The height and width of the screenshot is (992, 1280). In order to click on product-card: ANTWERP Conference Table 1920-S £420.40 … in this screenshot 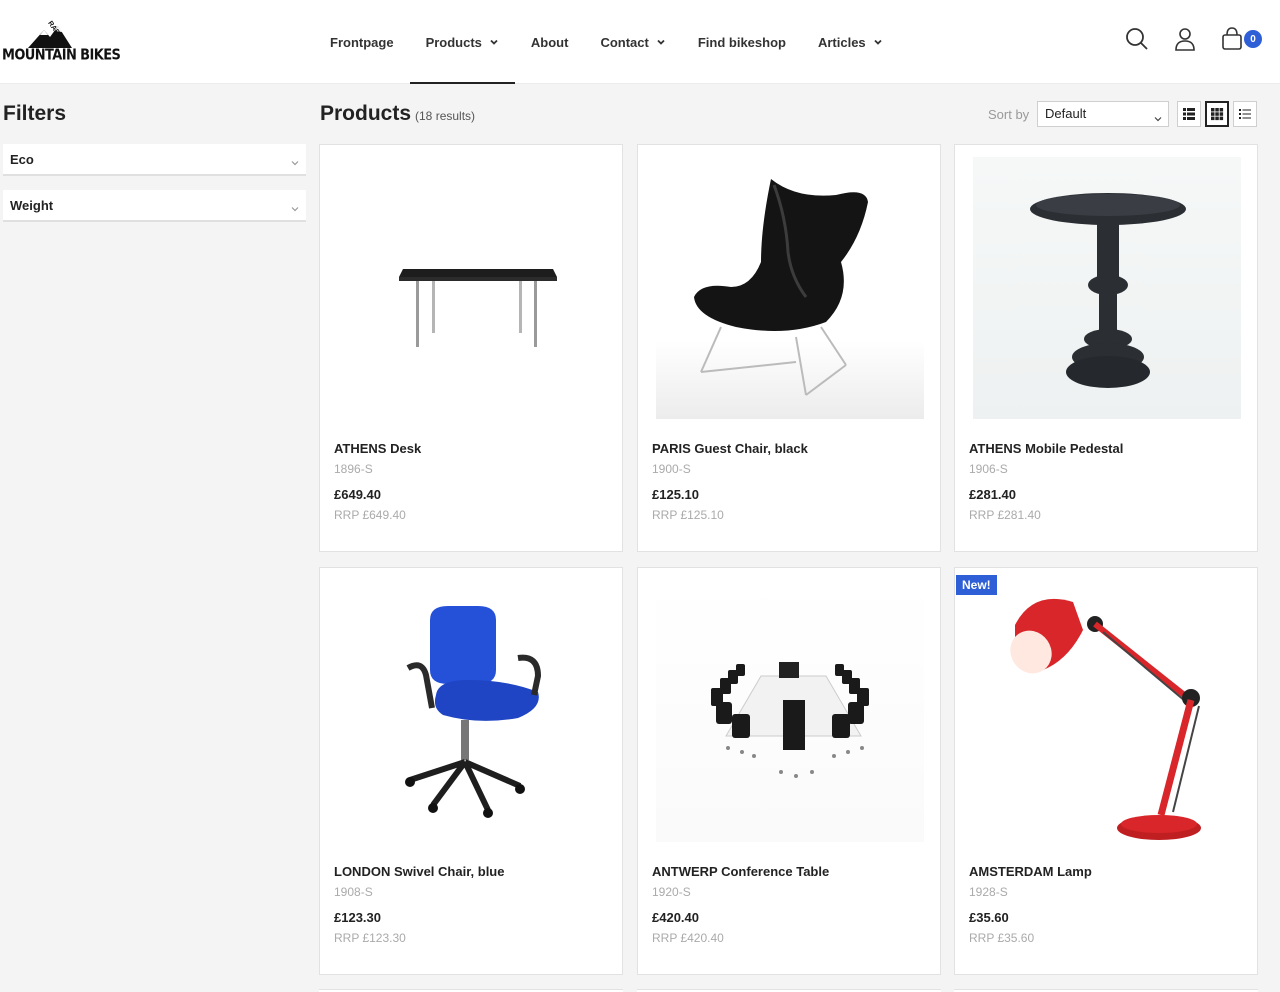, I will do `click(789, 771)`.